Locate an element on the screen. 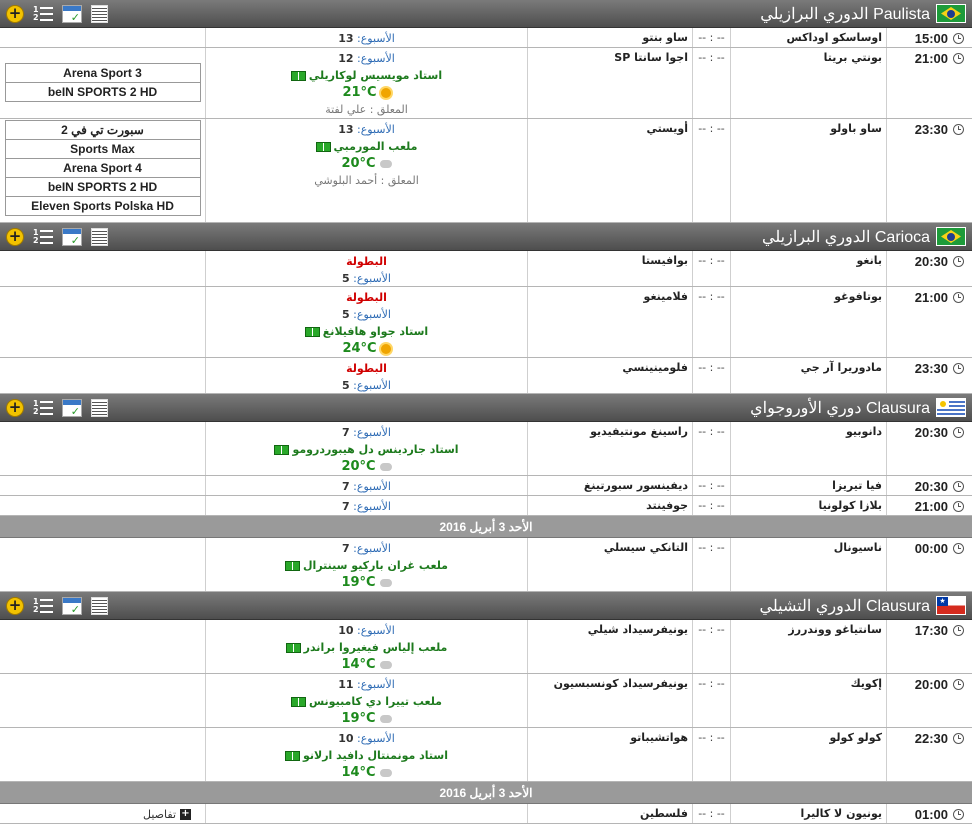  details-link: تفاصيل + is located at coordinates (102, 813).